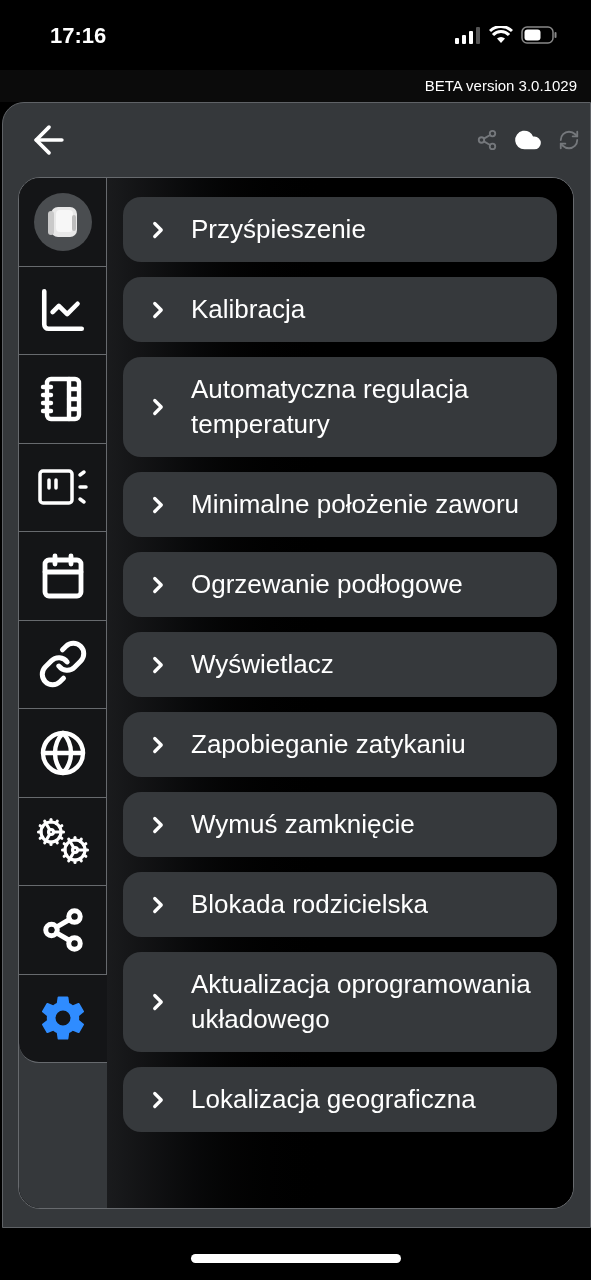  What do you see at coordinates (500, 85) in the screenshot?
I see `version-label: BETA version 3.0.1029` at bounding box center [500, 85].